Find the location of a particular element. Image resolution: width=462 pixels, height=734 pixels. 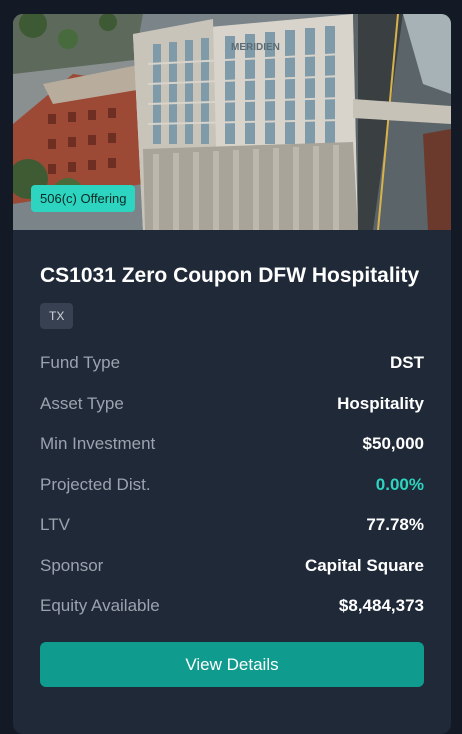

detail-label: Asset Type is located at coordinates (82, 403).